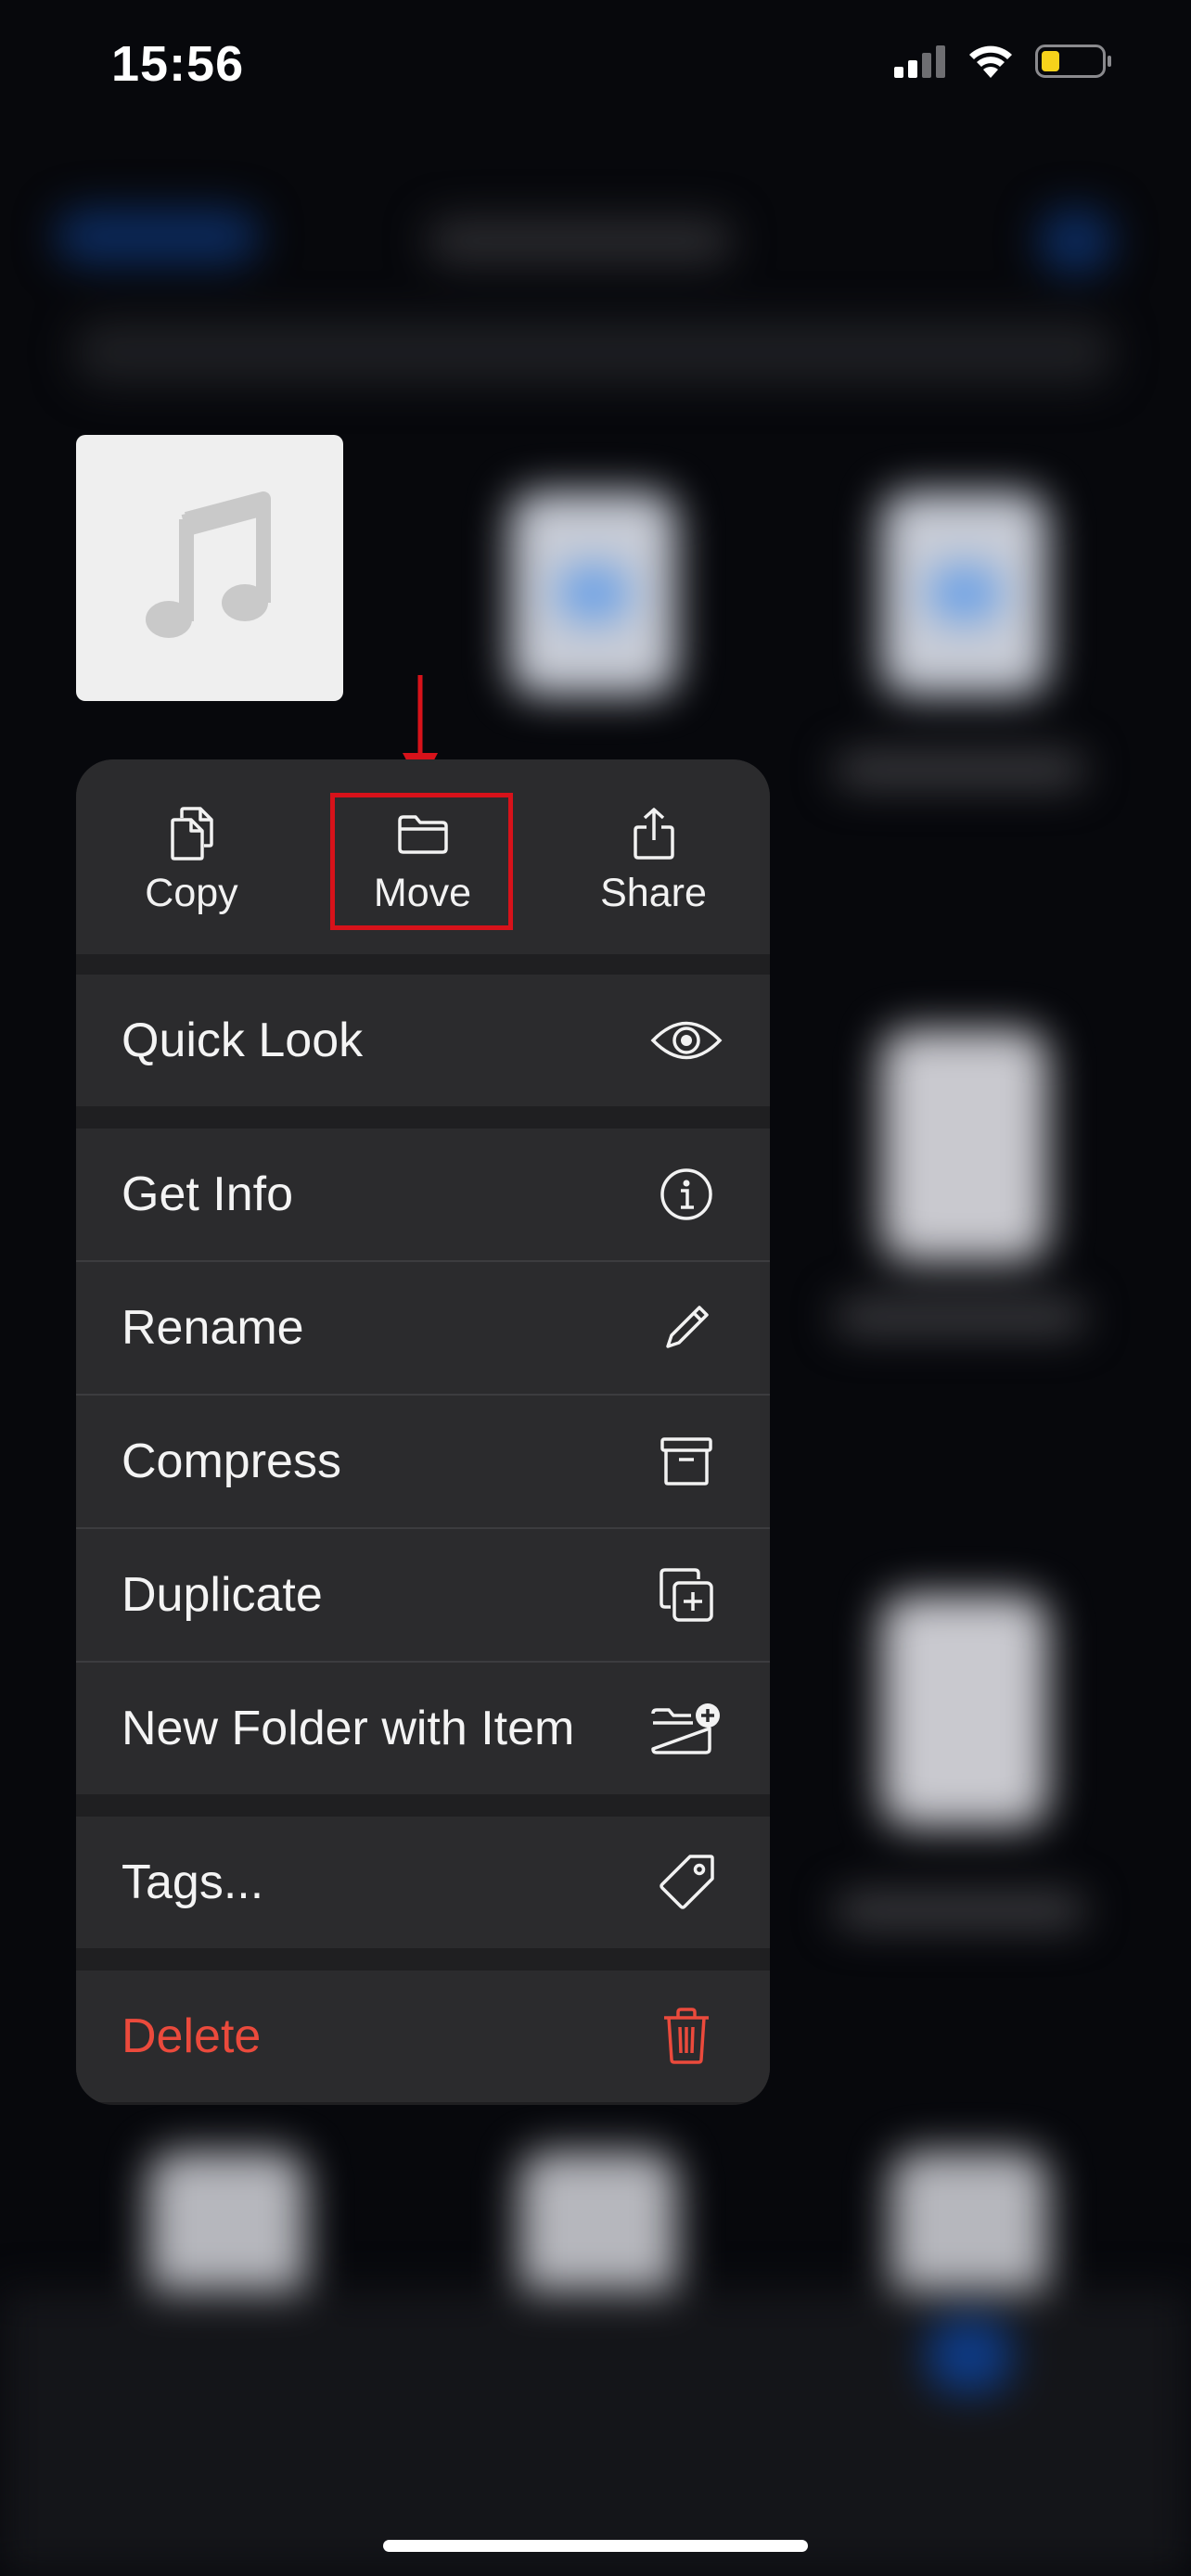  What do you see at coordinates (686, 2036) in the screenshot?
I see `trash-icon` at bounding box center [686, 2036].